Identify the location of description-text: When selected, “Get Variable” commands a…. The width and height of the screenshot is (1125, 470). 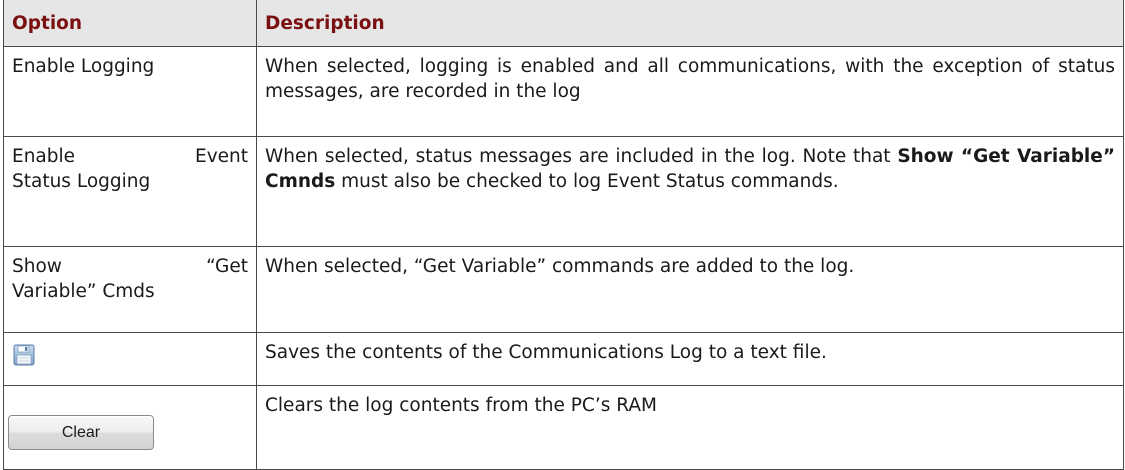
(560, 266).